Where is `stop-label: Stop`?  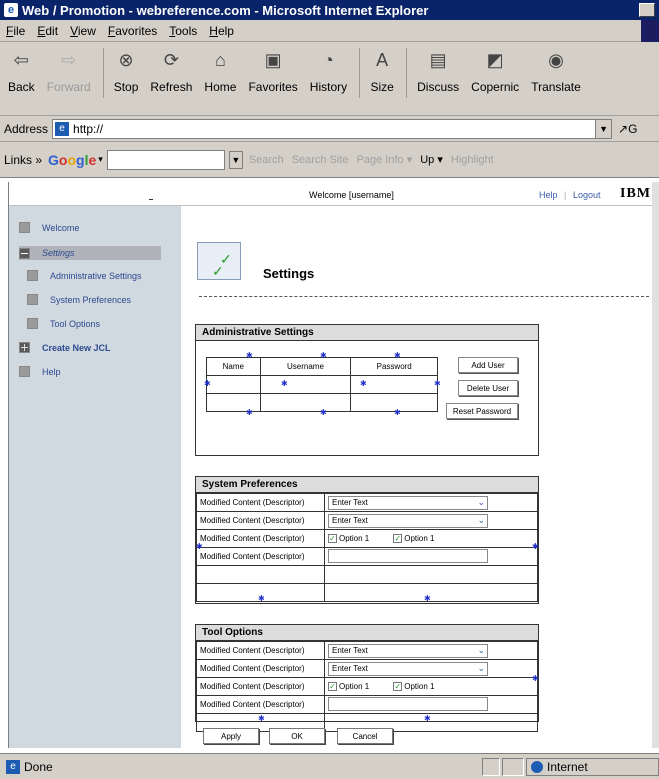
stop-label: Stop is located at coordinates (126, 87).